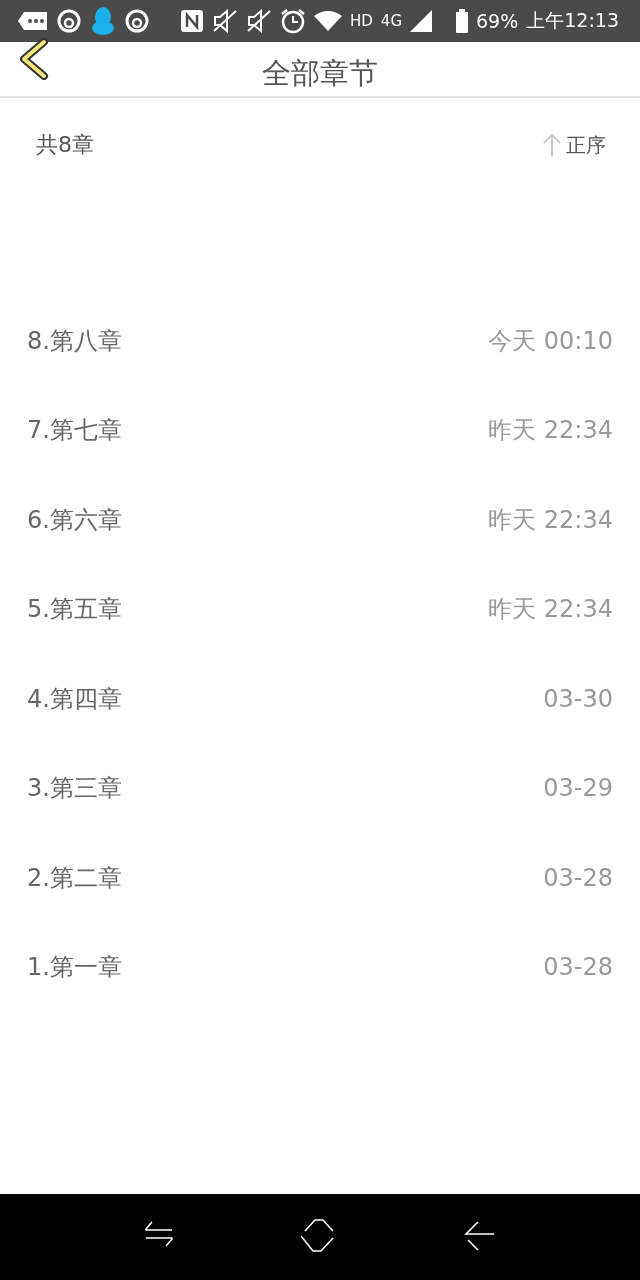  Describe the element at coordinates (572, 20) in the screenshot. I see `clock: 上午12:13` at that location.